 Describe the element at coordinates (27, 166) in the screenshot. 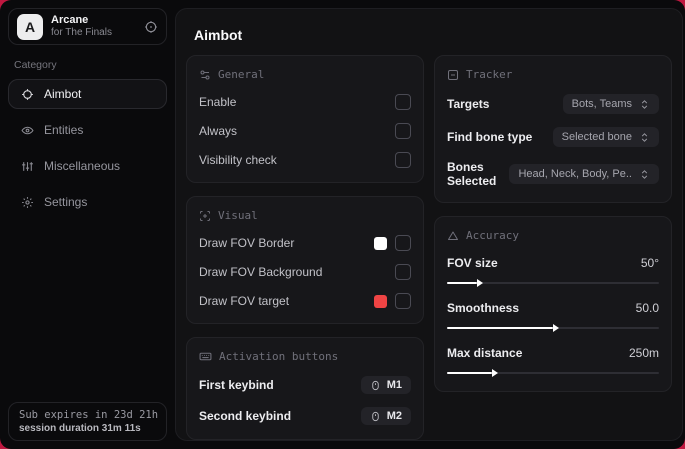

I see `sliders-icon` at that location.